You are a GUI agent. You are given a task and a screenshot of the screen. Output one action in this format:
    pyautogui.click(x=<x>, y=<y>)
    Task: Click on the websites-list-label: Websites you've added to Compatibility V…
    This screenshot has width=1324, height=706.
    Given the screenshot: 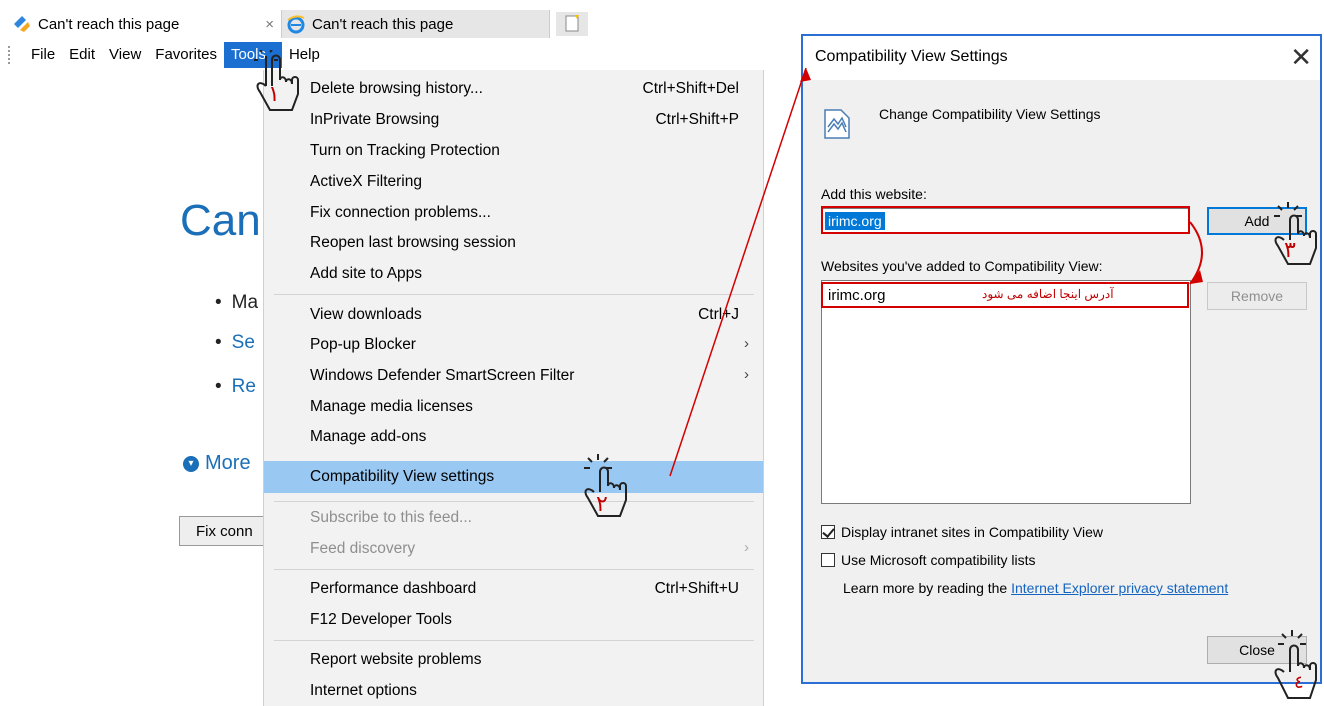 What is the action you would take?
    pyautogui.click(x=962, y=266)
    